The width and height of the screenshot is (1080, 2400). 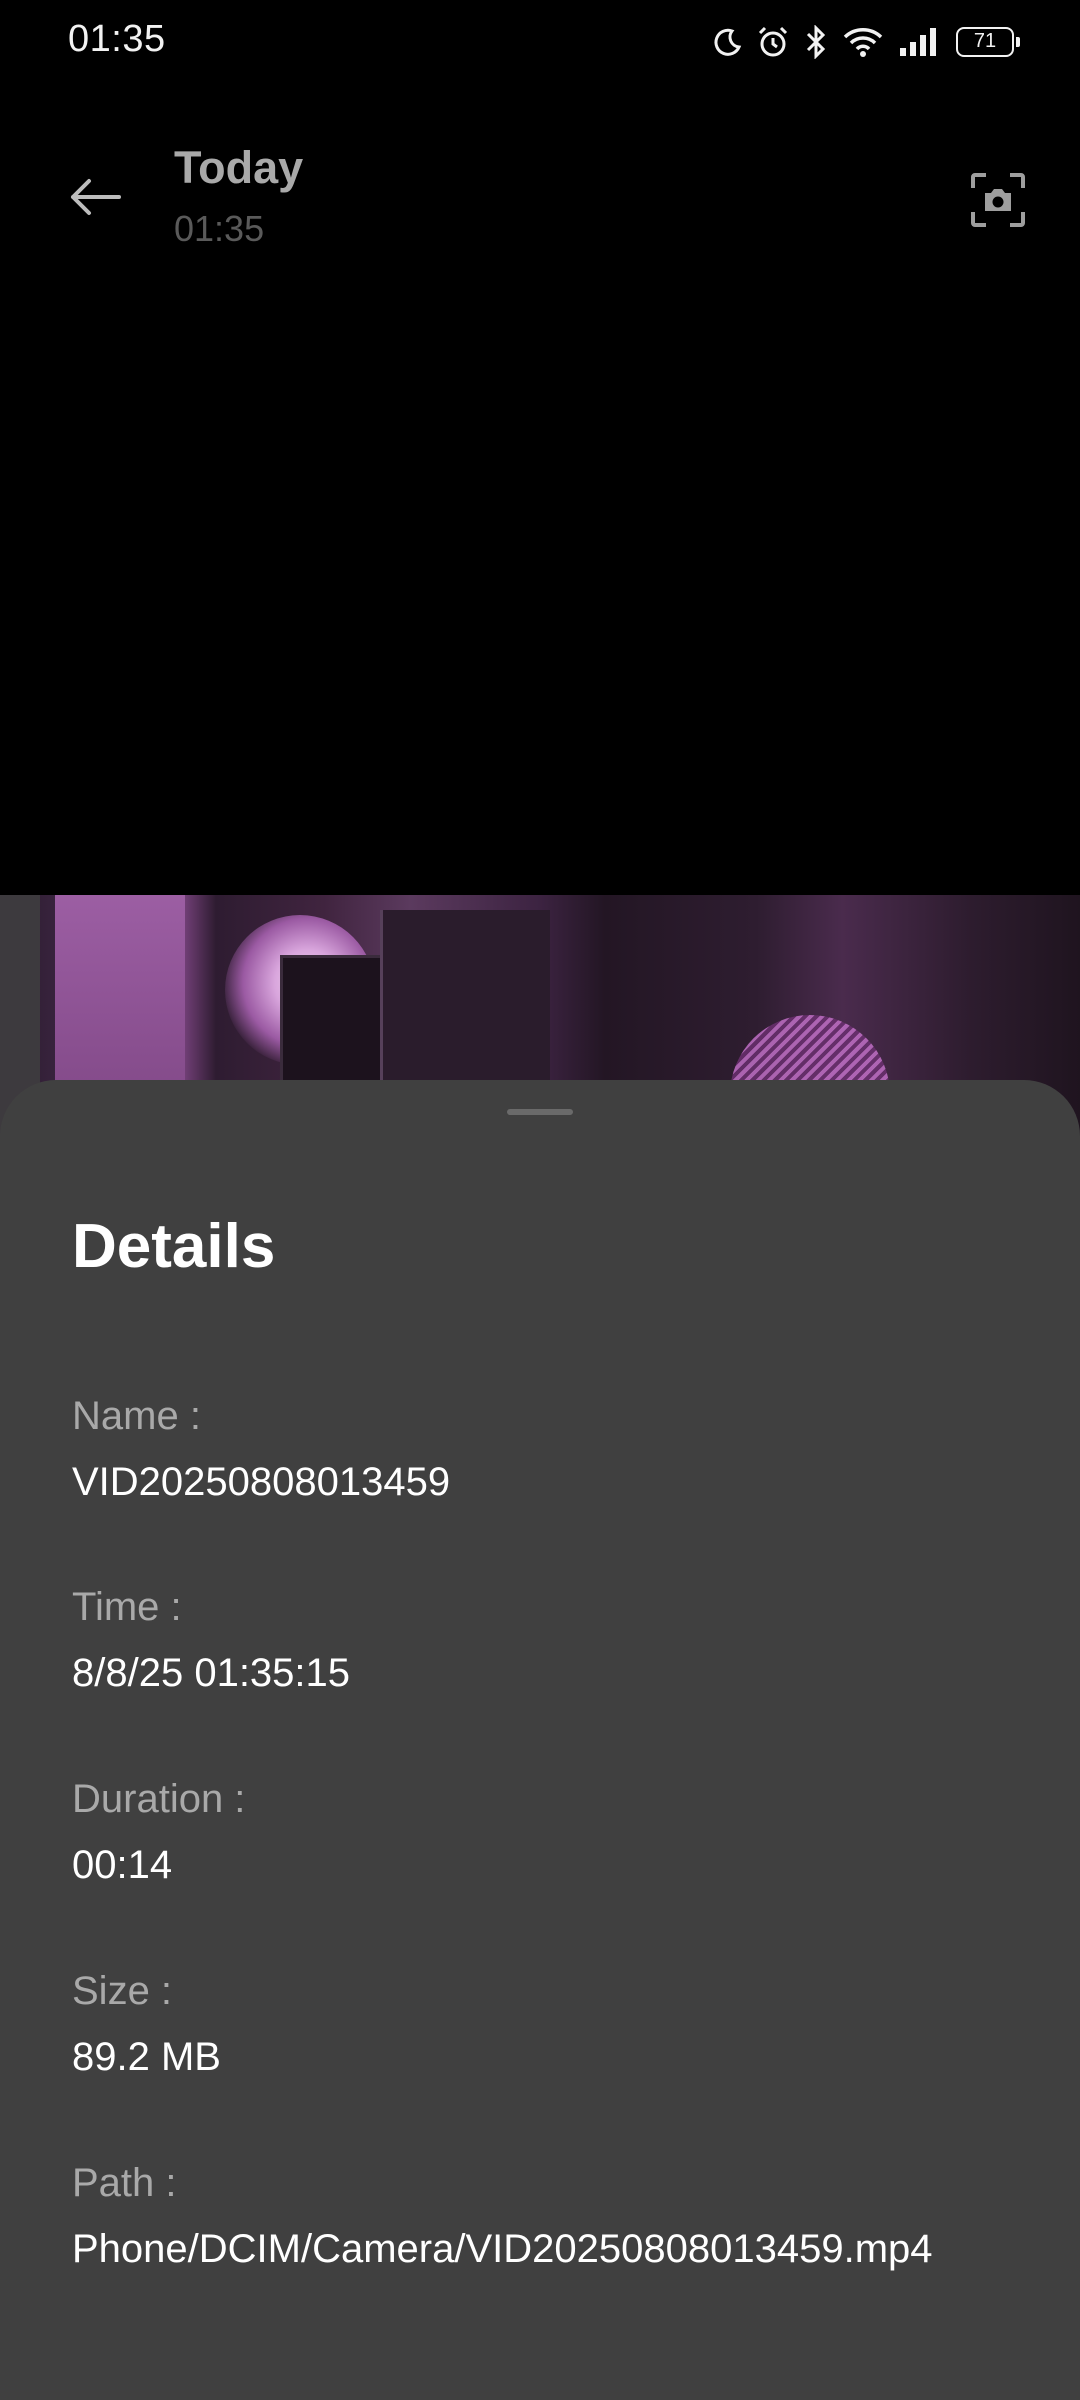 What do you see at coordinates (502, 2249) in the screenshot?
I see `detail-value: Phone/DCIM/Camera/VID20250808013459.mp4` at bounding box center [502, 2249].